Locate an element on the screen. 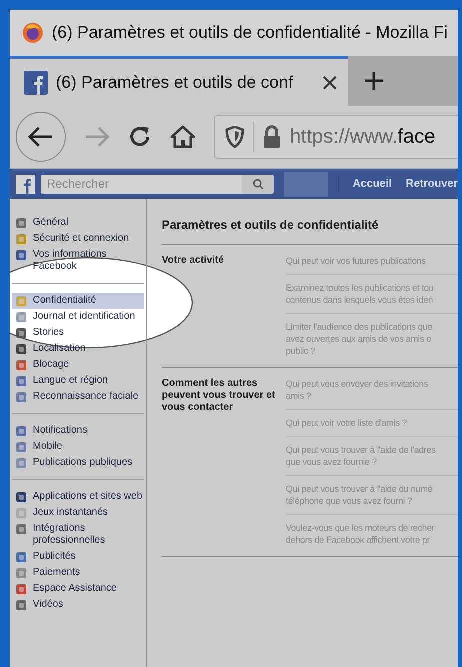 The width and height of the screenshot is (462, 667). sidebar-item: Notifications is located at coordinates (78, 431).